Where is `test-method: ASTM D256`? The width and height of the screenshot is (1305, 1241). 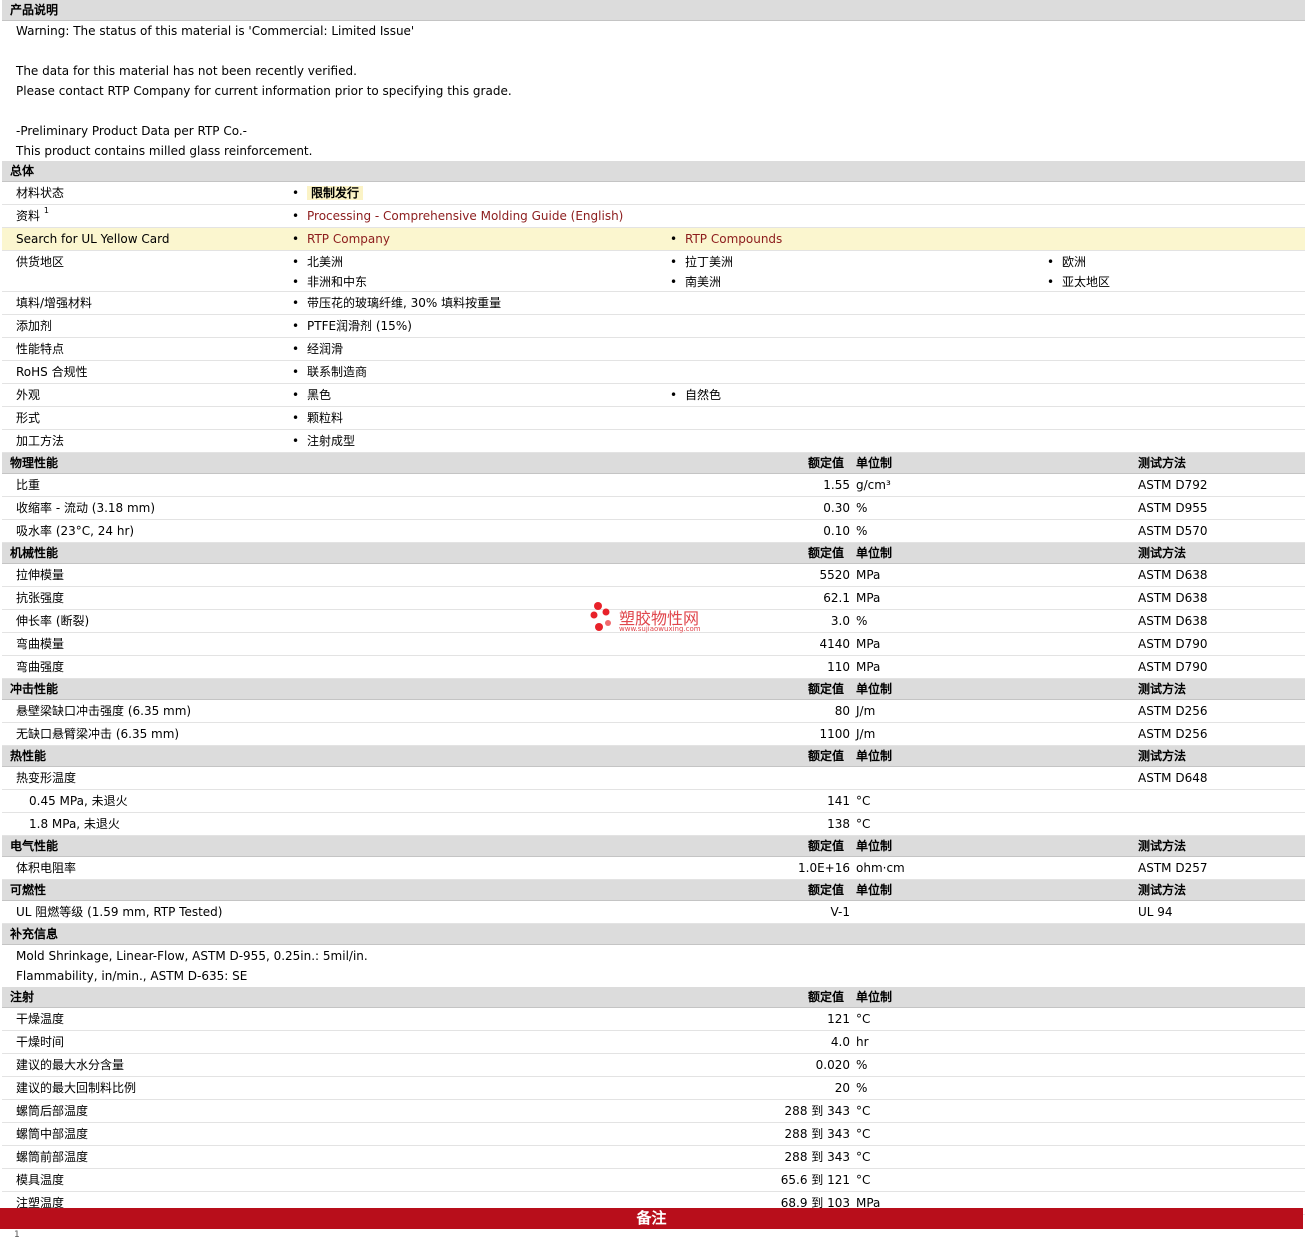
test-method: ASTM D256 is located at coordinates (1173, 711).